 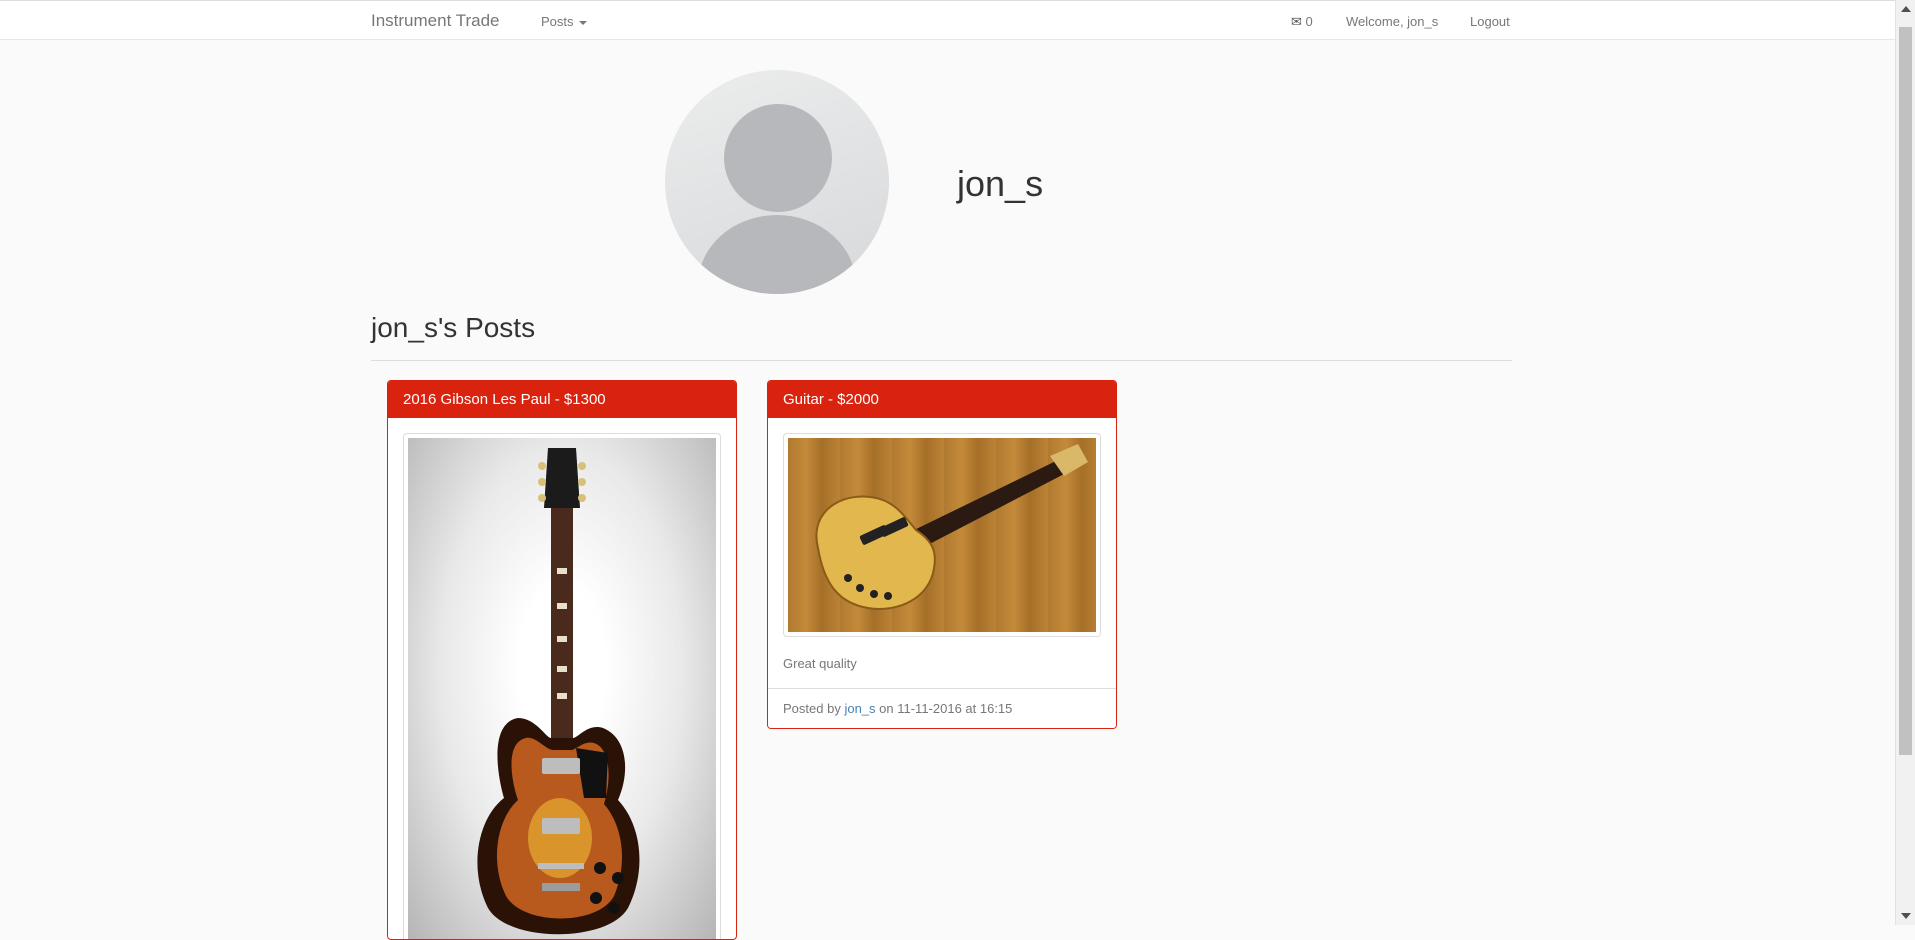 I want to click on logout-link: Logout, so click(x=1490, y=21).